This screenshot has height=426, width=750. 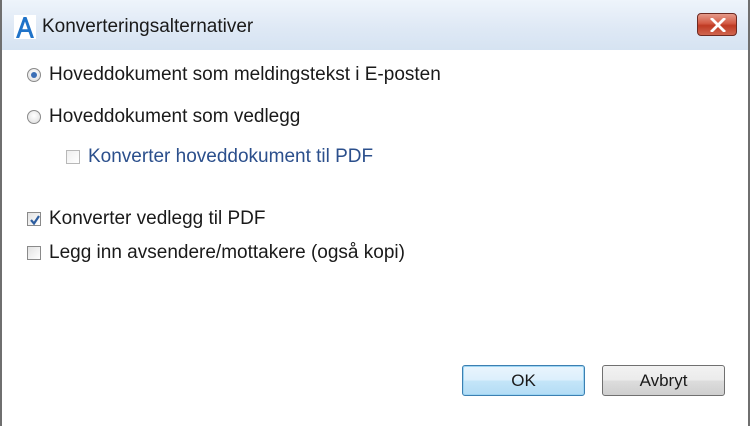 I want to click on checkbox-convert-main-pdf: Konverter hoveddokument til PDF, so click(x=219, y=157).